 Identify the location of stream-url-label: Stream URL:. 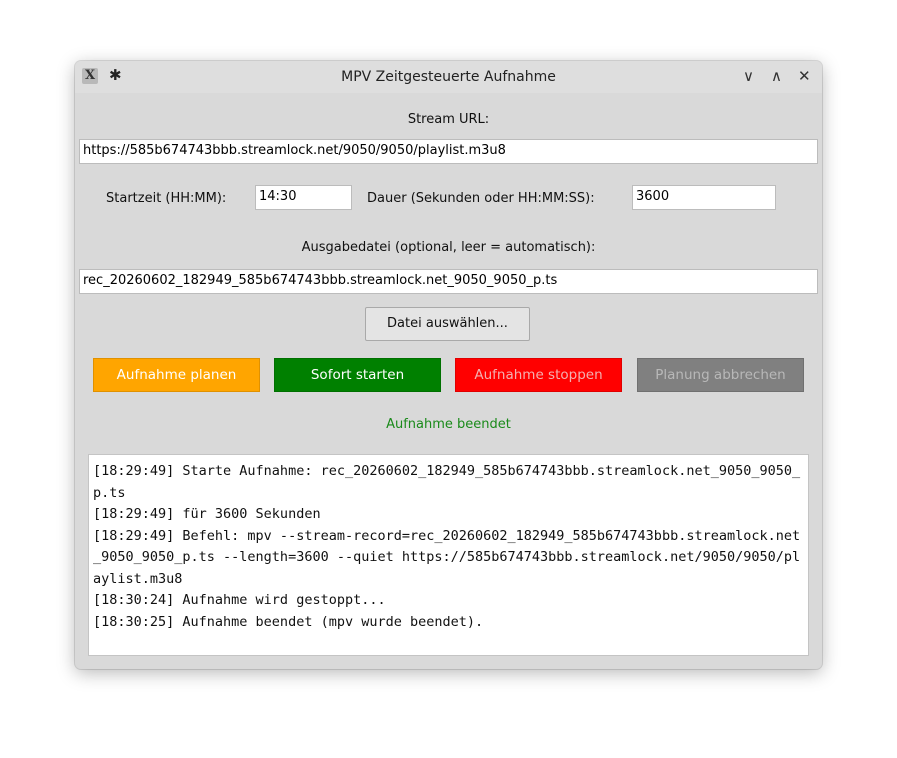
(448, 119).